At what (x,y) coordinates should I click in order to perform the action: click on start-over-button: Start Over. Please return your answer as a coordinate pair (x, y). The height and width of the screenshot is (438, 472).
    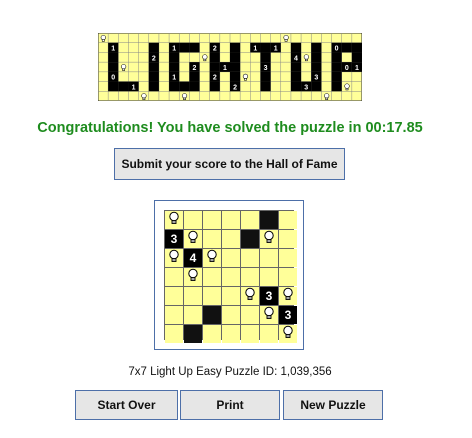
    Looking at the image, I should click on (126, 405).